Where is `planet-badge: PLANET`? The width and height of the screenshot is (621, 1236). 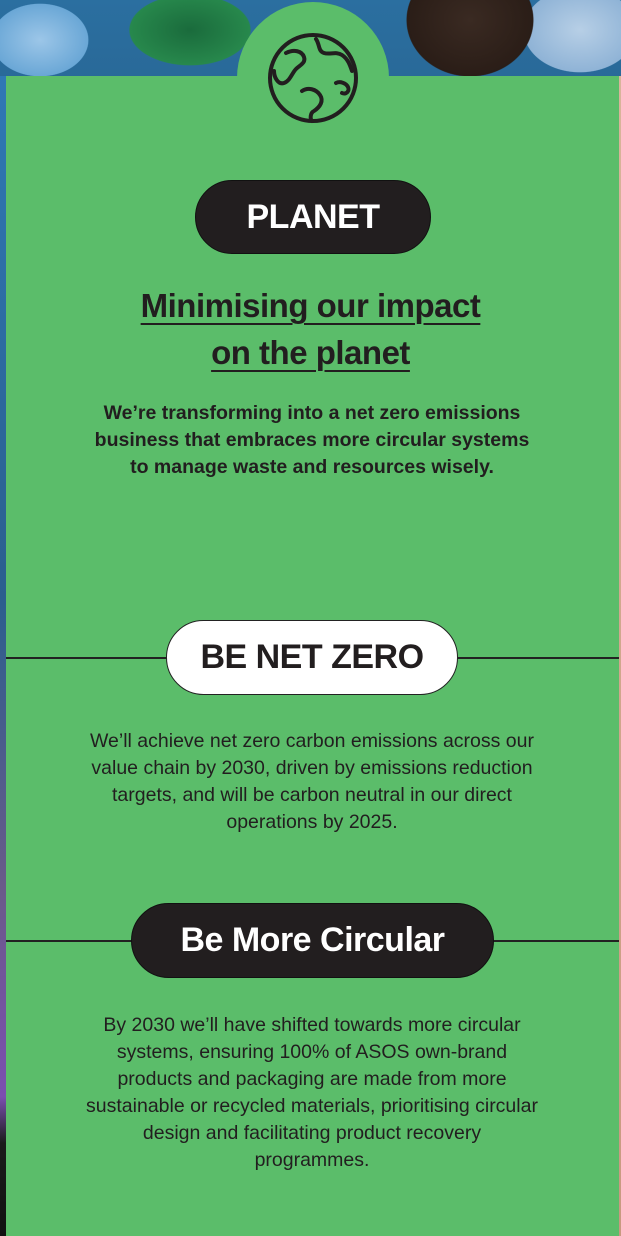
planet-badge: PLANET is located at coordinates (313, 217).